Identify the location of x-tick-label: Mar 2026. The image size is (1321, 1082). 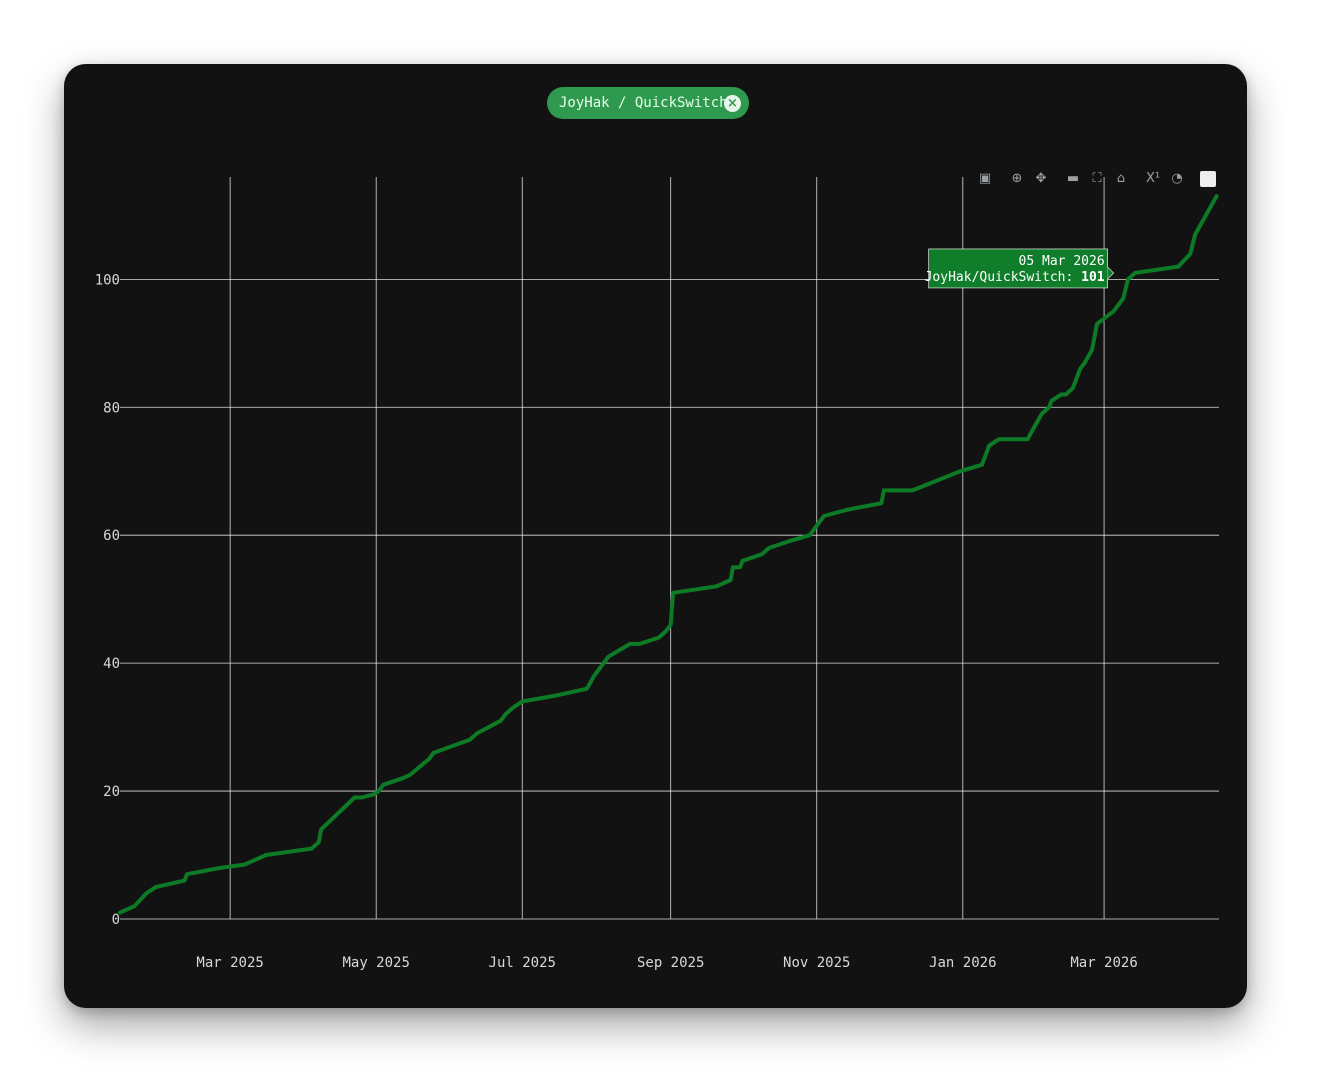
(1103, 963).